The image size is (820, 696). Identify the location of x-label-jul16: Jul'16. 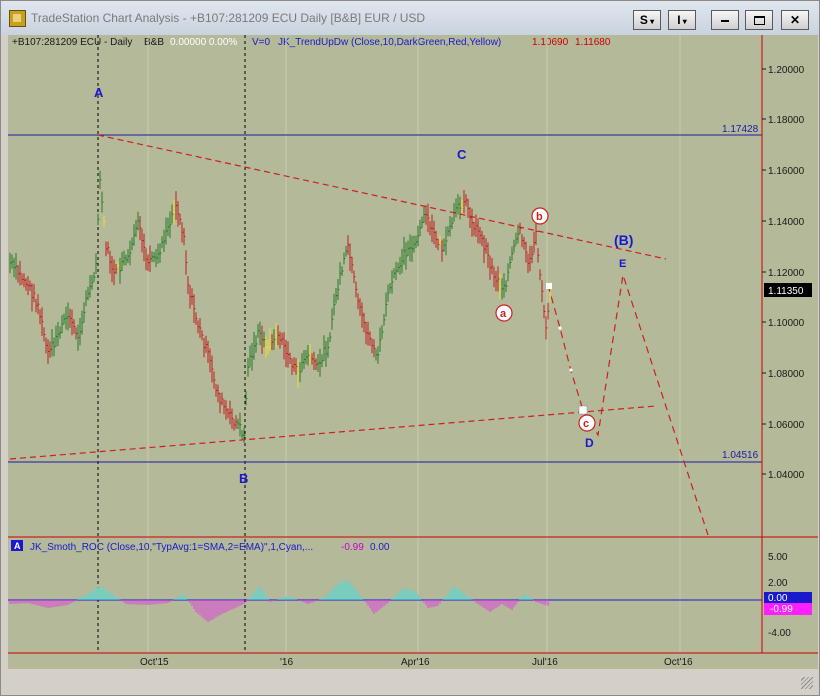
(545, 662).